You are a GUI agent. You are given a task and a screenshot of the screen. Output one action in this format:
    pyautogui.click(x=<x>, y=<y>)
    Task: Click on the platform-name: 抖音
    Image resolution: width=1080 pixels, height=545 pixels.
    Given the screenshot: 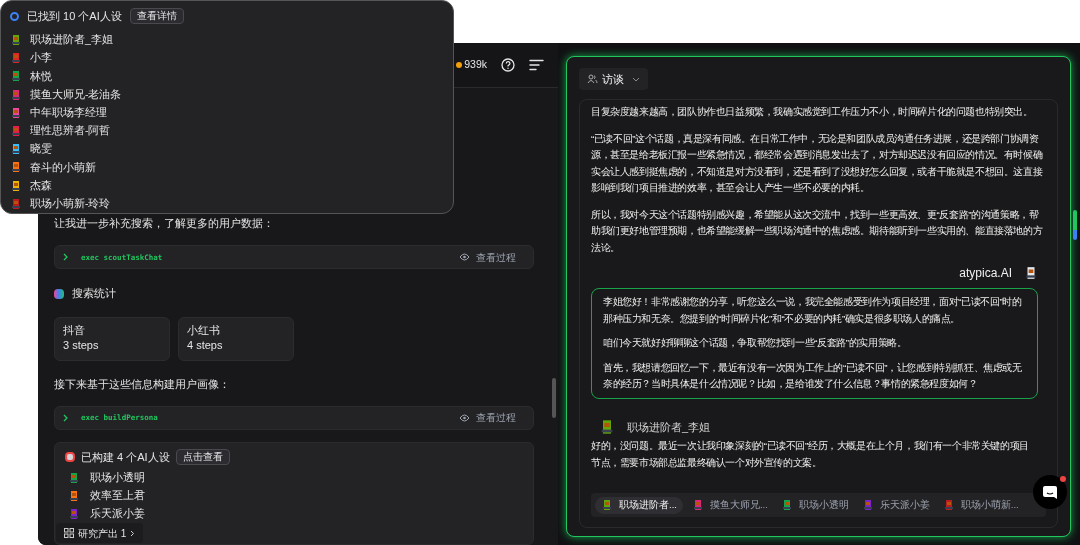 What is the action you would take?
    pyautogui.click(x=74, y=330)
    